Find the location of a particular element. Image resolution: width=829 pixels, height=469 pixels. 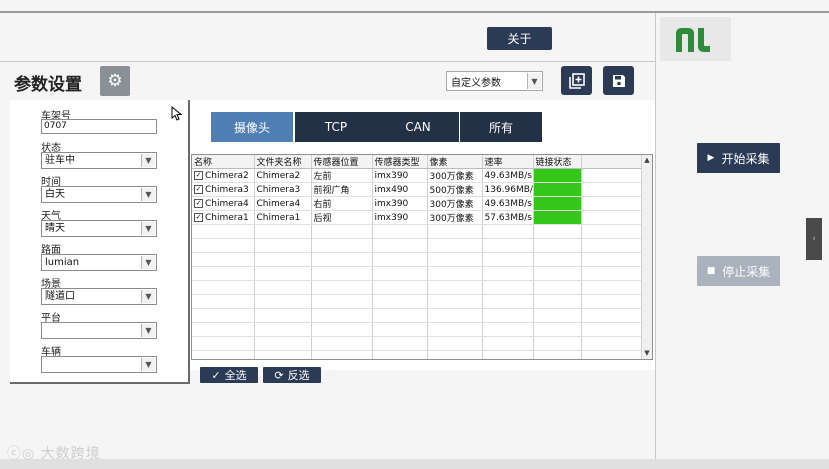

save-icon is located at coordinates (618, 80).